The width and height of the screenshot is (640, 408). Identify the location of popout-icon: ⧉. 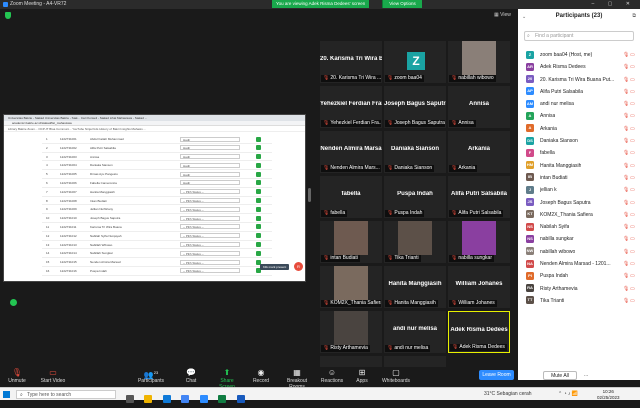
(634, 16).